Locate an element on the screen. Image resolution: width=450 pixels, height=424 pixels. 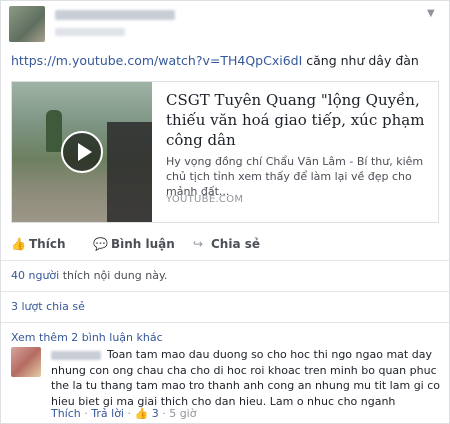
shared-link-domain: YOUTUBE.COM is located at coordinates (205, 199).